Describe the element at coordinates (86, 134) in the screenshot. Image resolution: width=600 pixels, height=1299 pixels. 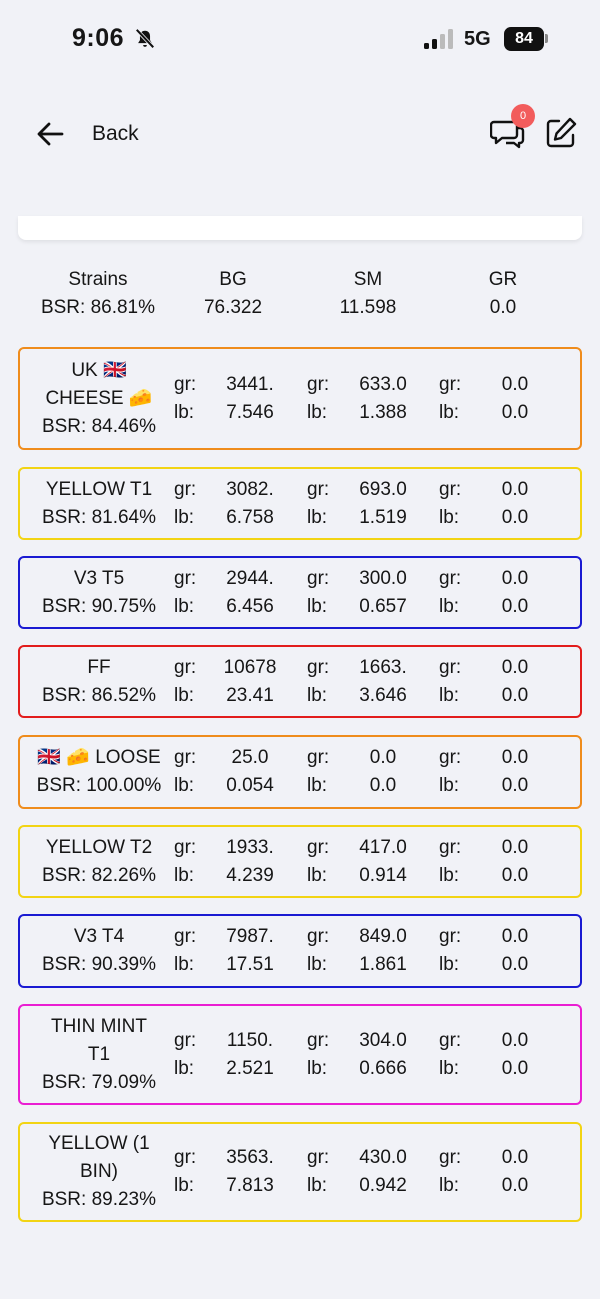
I see `back-button: Back` at that location.